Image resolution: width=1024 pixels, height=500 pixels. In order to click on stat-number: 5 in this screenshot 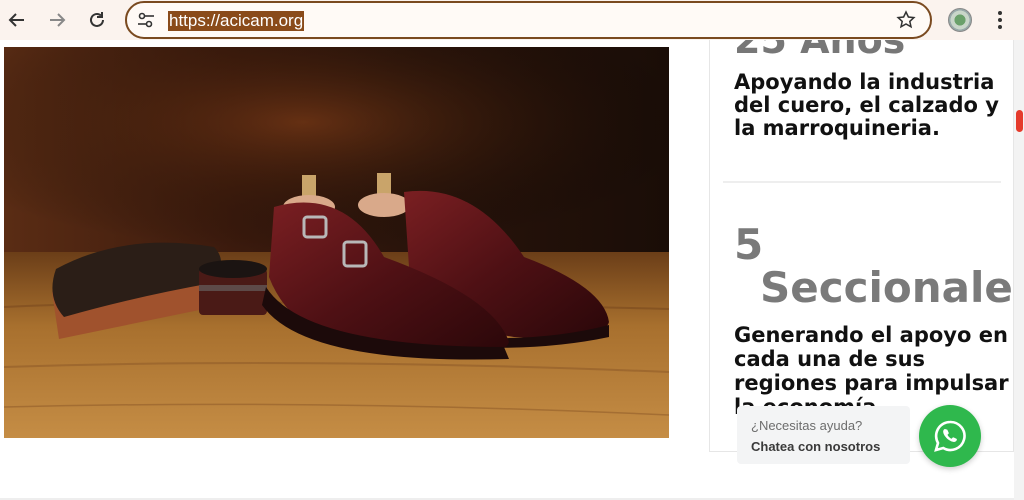, I will do `click(749, 244)`.